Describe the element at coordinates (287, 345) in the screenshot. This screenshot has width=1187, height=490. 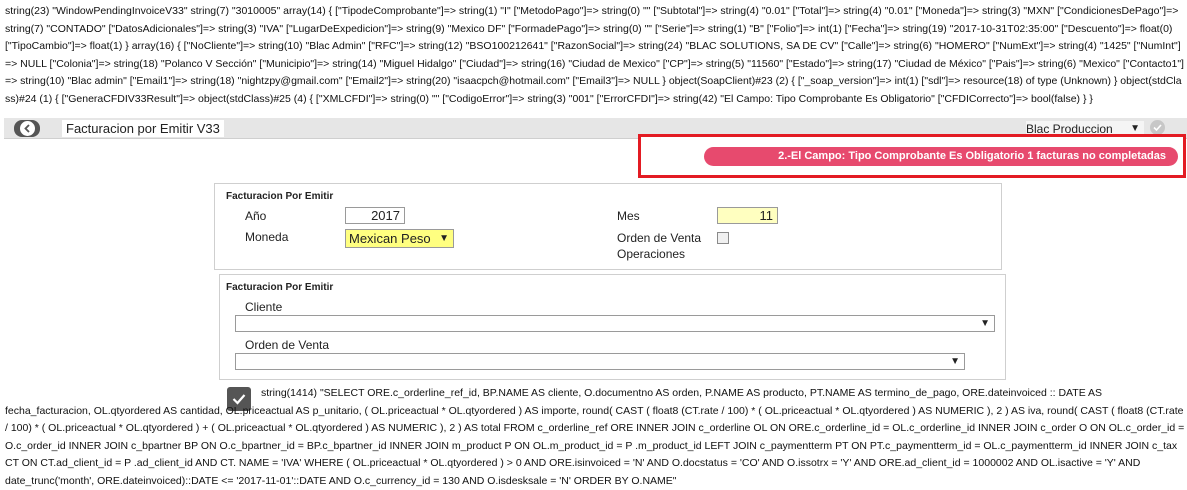
I see `sales-order-label: Orden de Venta` at that location.